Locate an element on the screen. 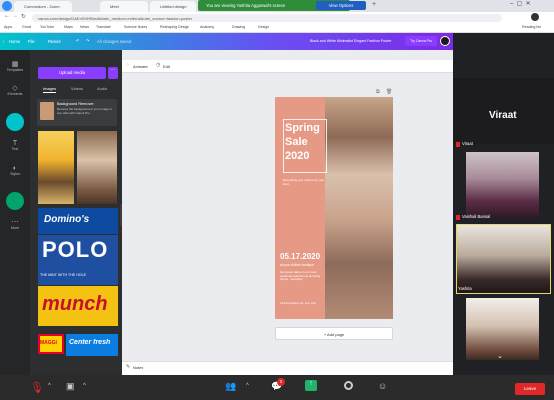  meeting-toolbar is located at coordinates (503, 46).